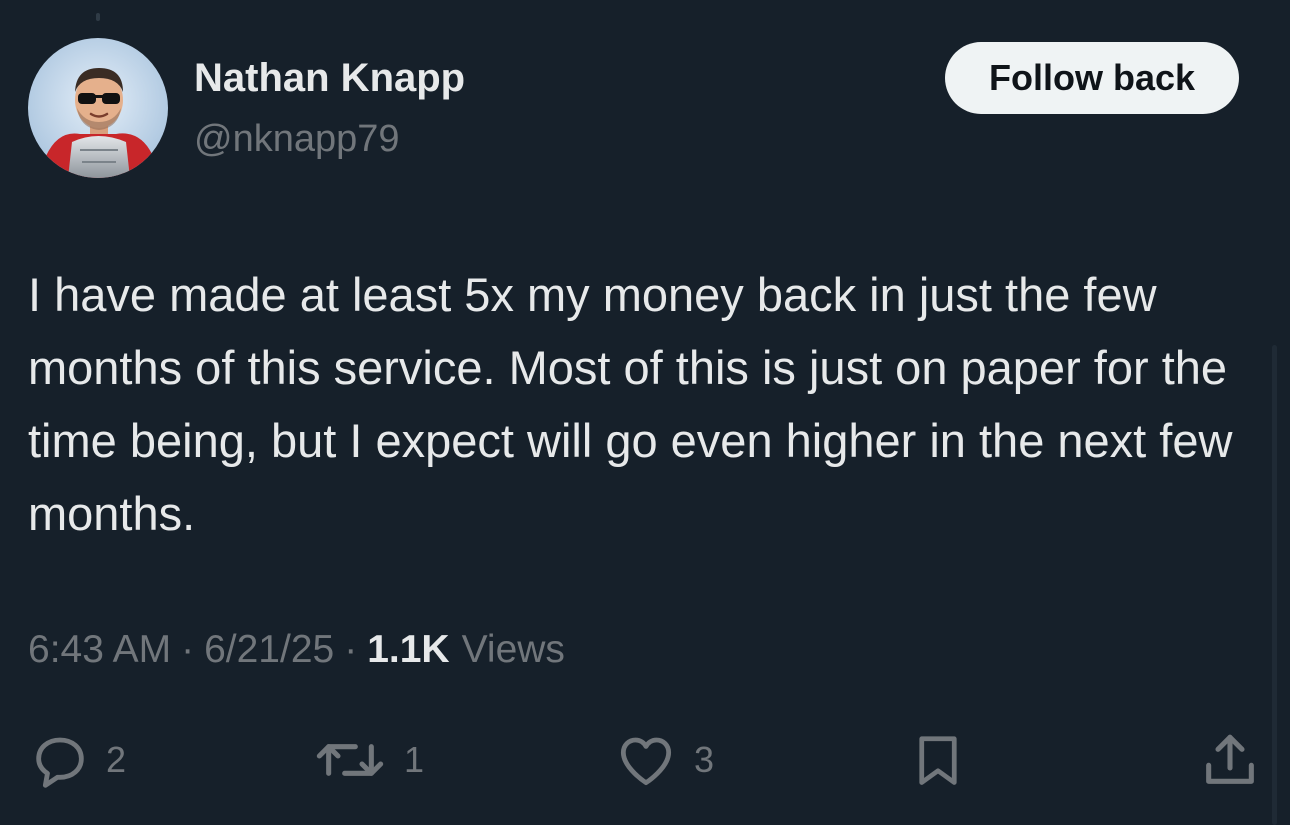 The image size is (1290, 825). What do you see at coordinates (1092, 78) in the screenshot?
I see `follow-back-button: Follow back` at bounding box center [1092, 78].